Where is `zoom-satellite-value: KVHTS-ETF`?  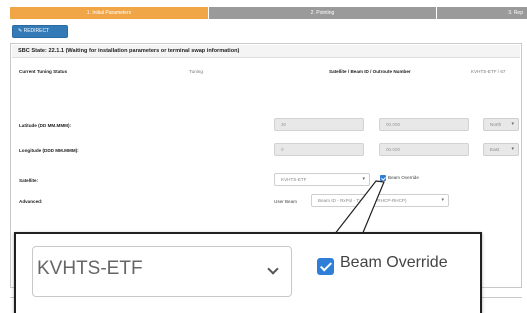 zoom-satellite-value: KVHTS-ETF is located at coordinates (90, 268).